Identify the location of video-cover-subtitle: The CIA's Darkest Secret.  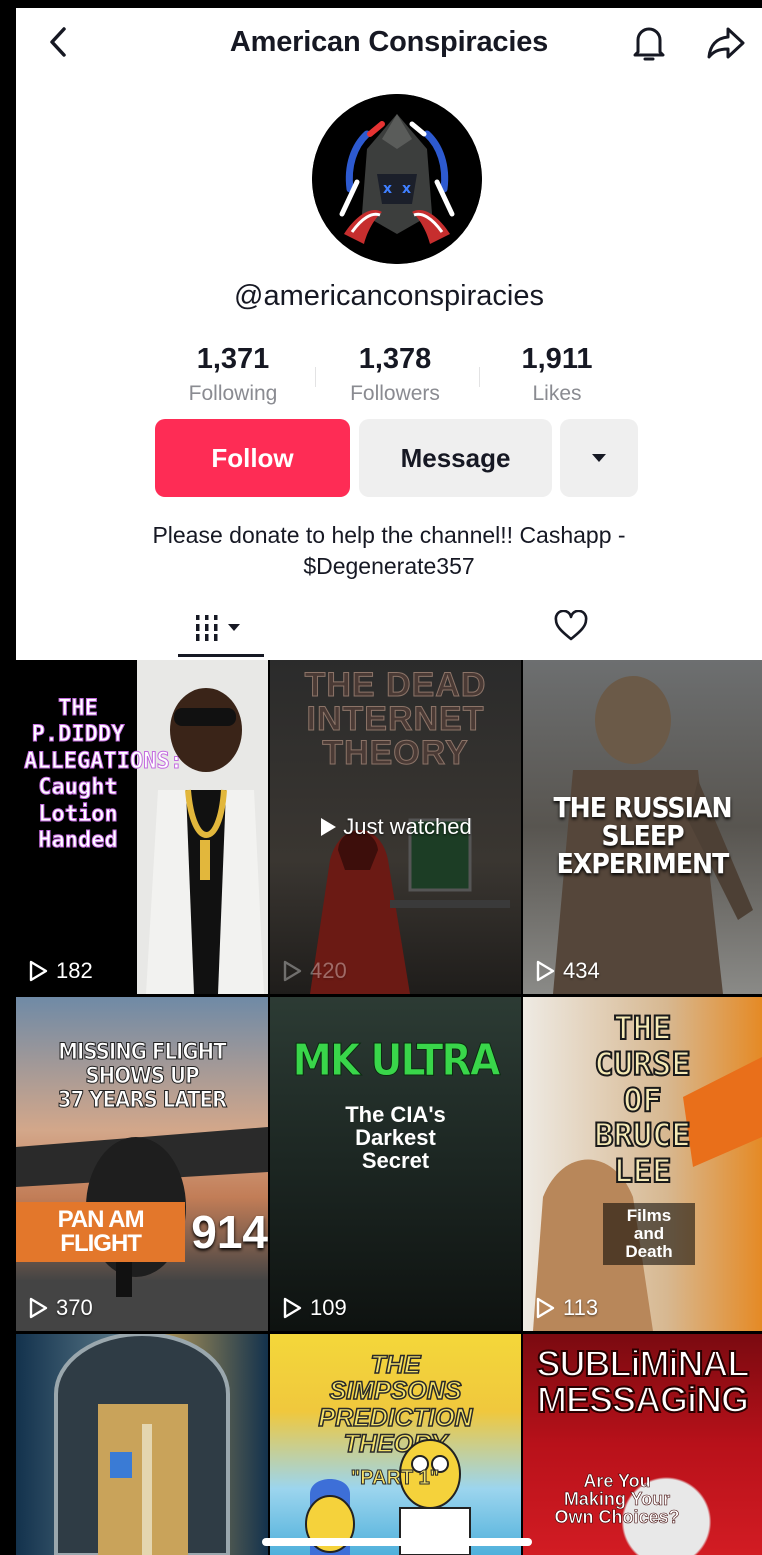
(395, 1138).